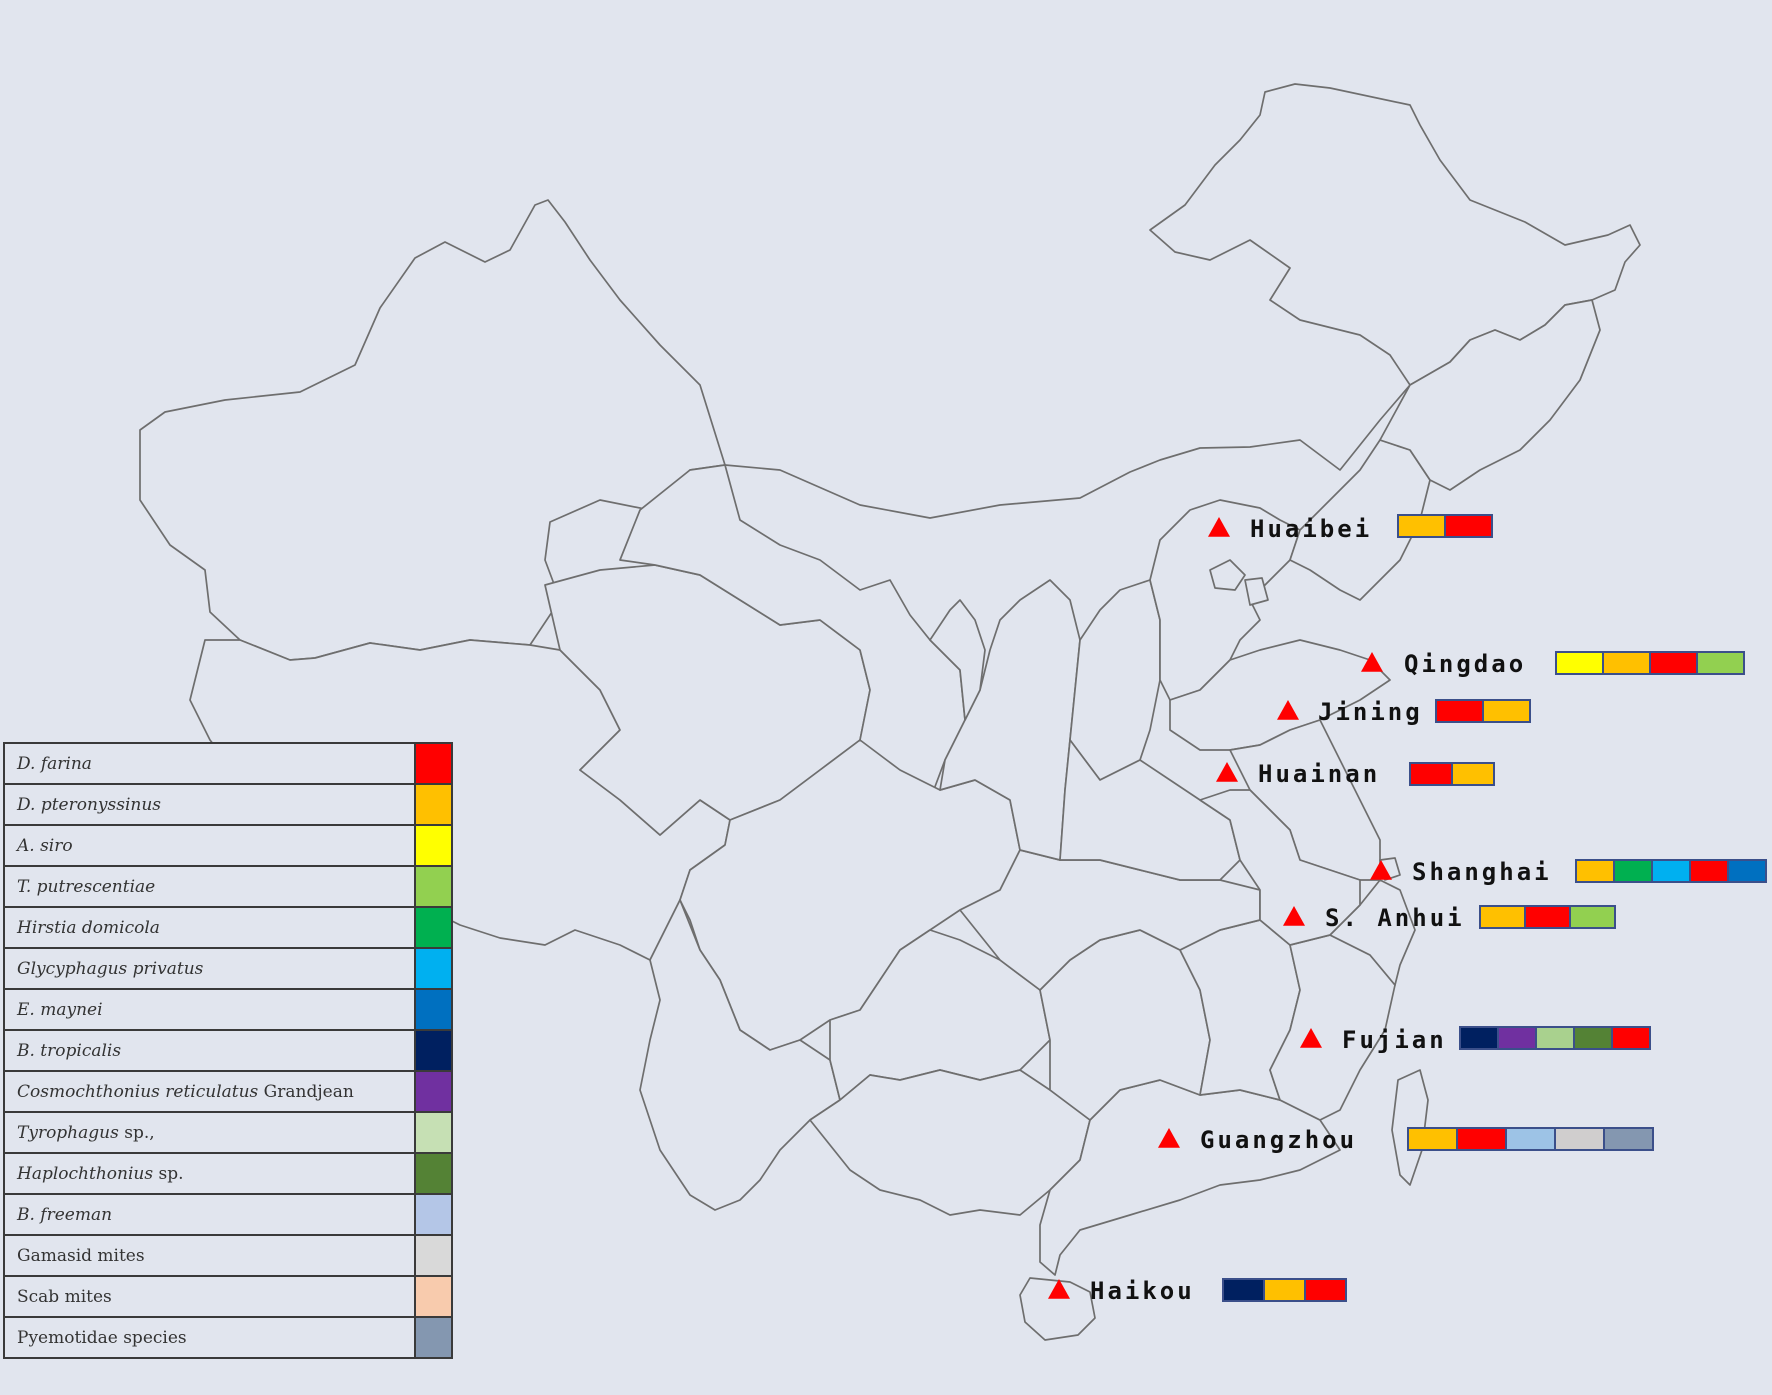 Image resolution: width=1772 pixels, height=1395 pixels. Describe the element at coordinates (88, 927) in the screenshot. I see `legend-species-italic: Hirstia domicola` at that location.